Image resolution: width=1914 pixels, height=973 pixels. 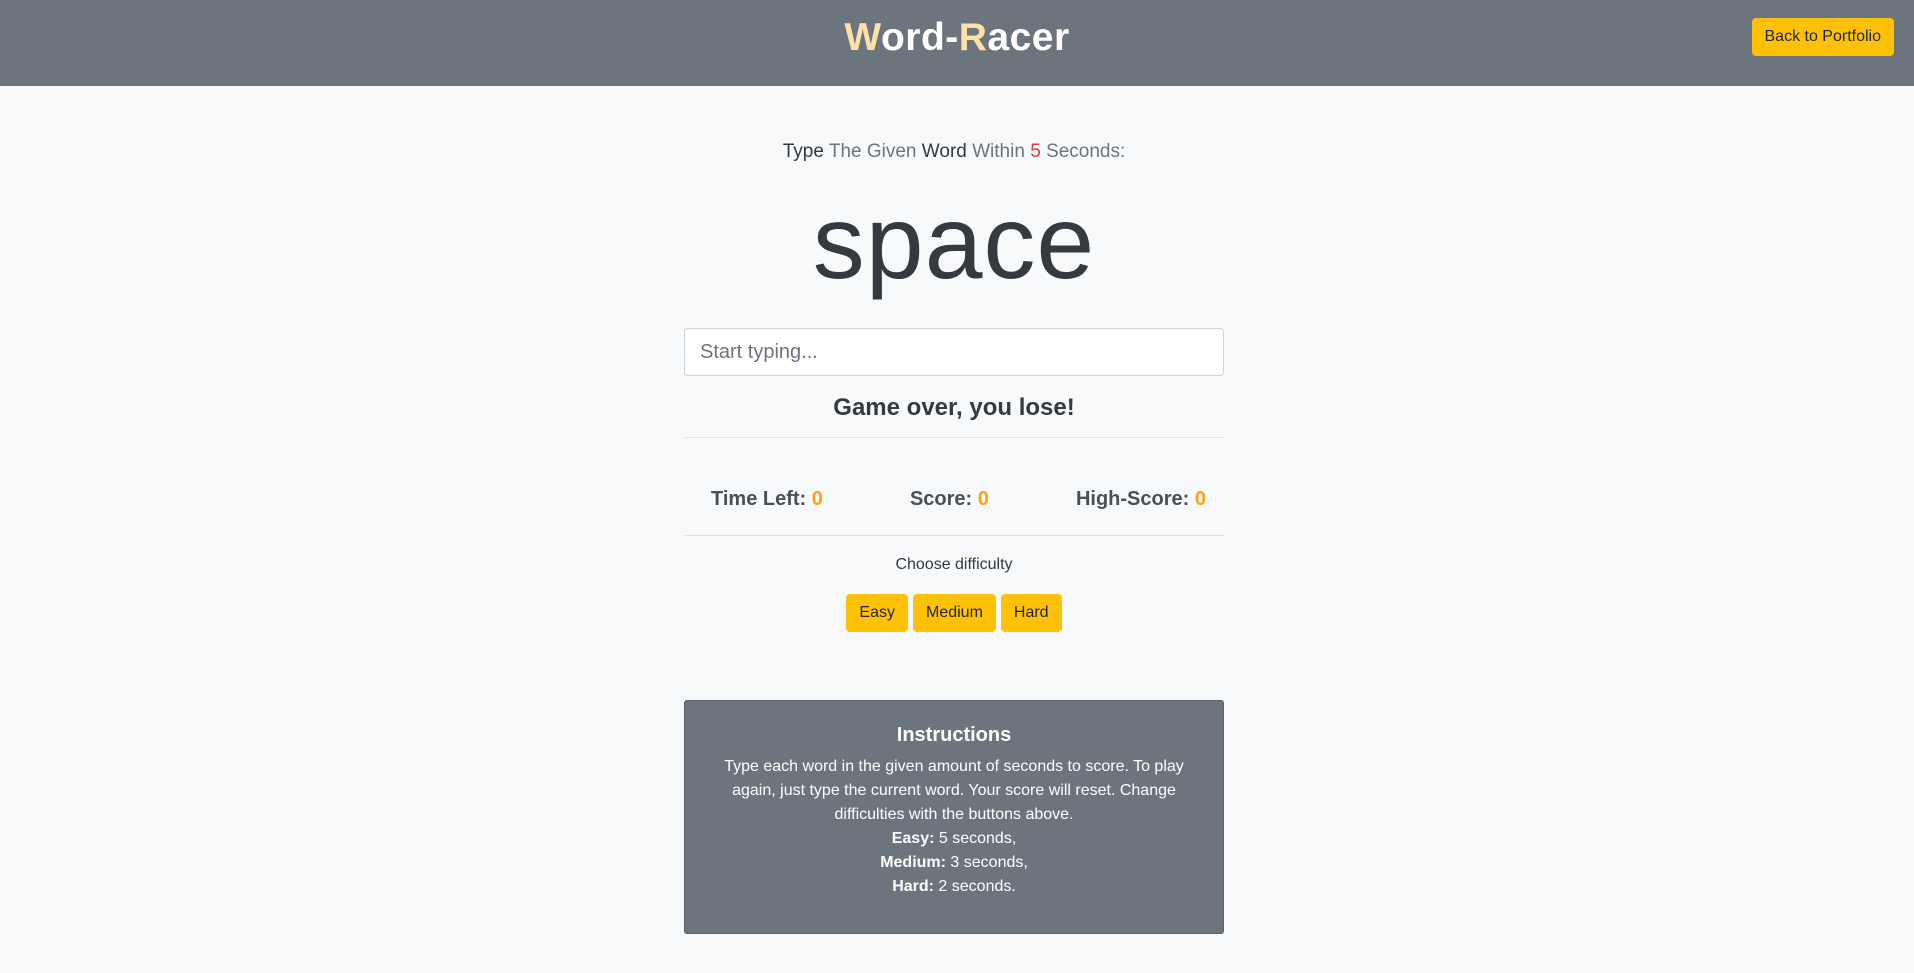 I want to click on brand-letter-w: W, so click(x=862, y=37).